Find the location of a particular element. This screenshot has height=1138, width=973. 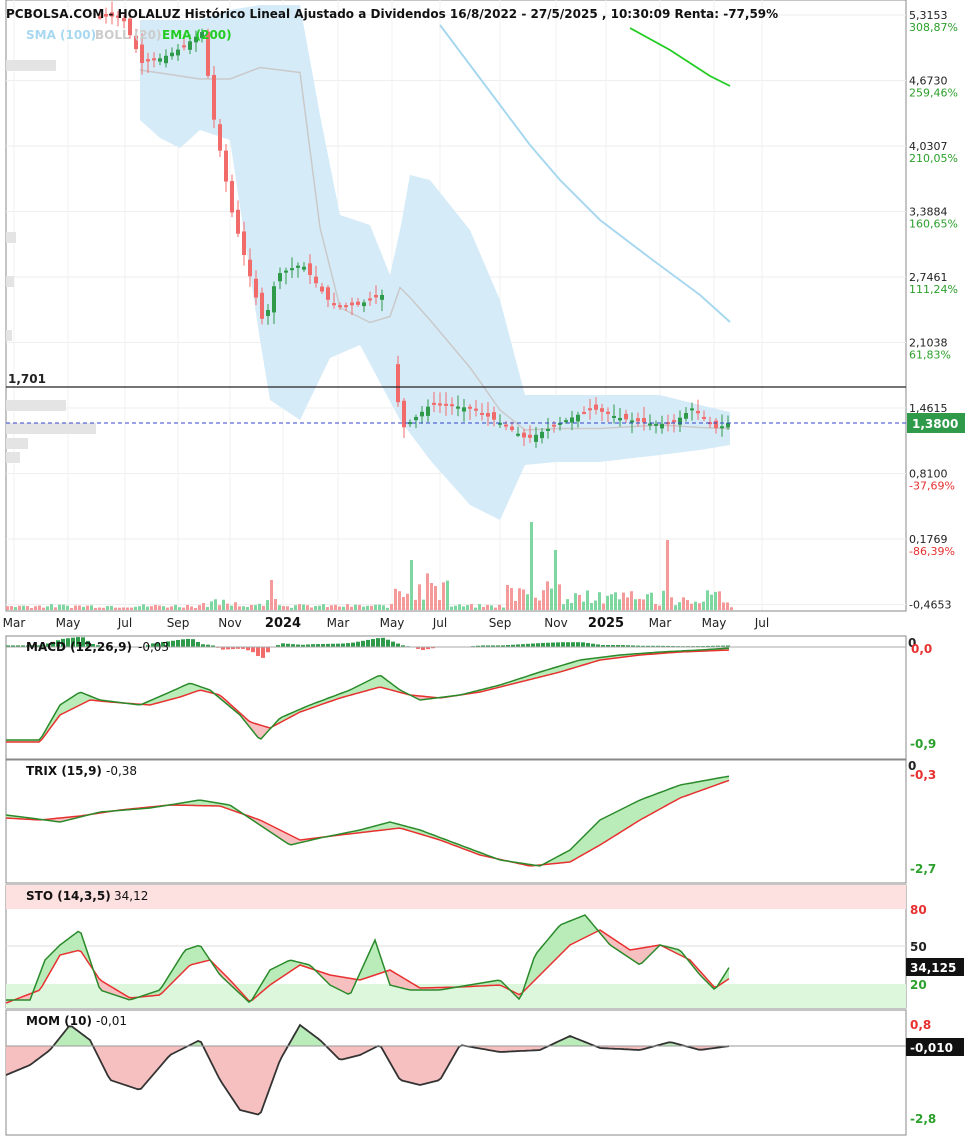

legend-ema: EMA (200) is located at coordinates (197, 35).